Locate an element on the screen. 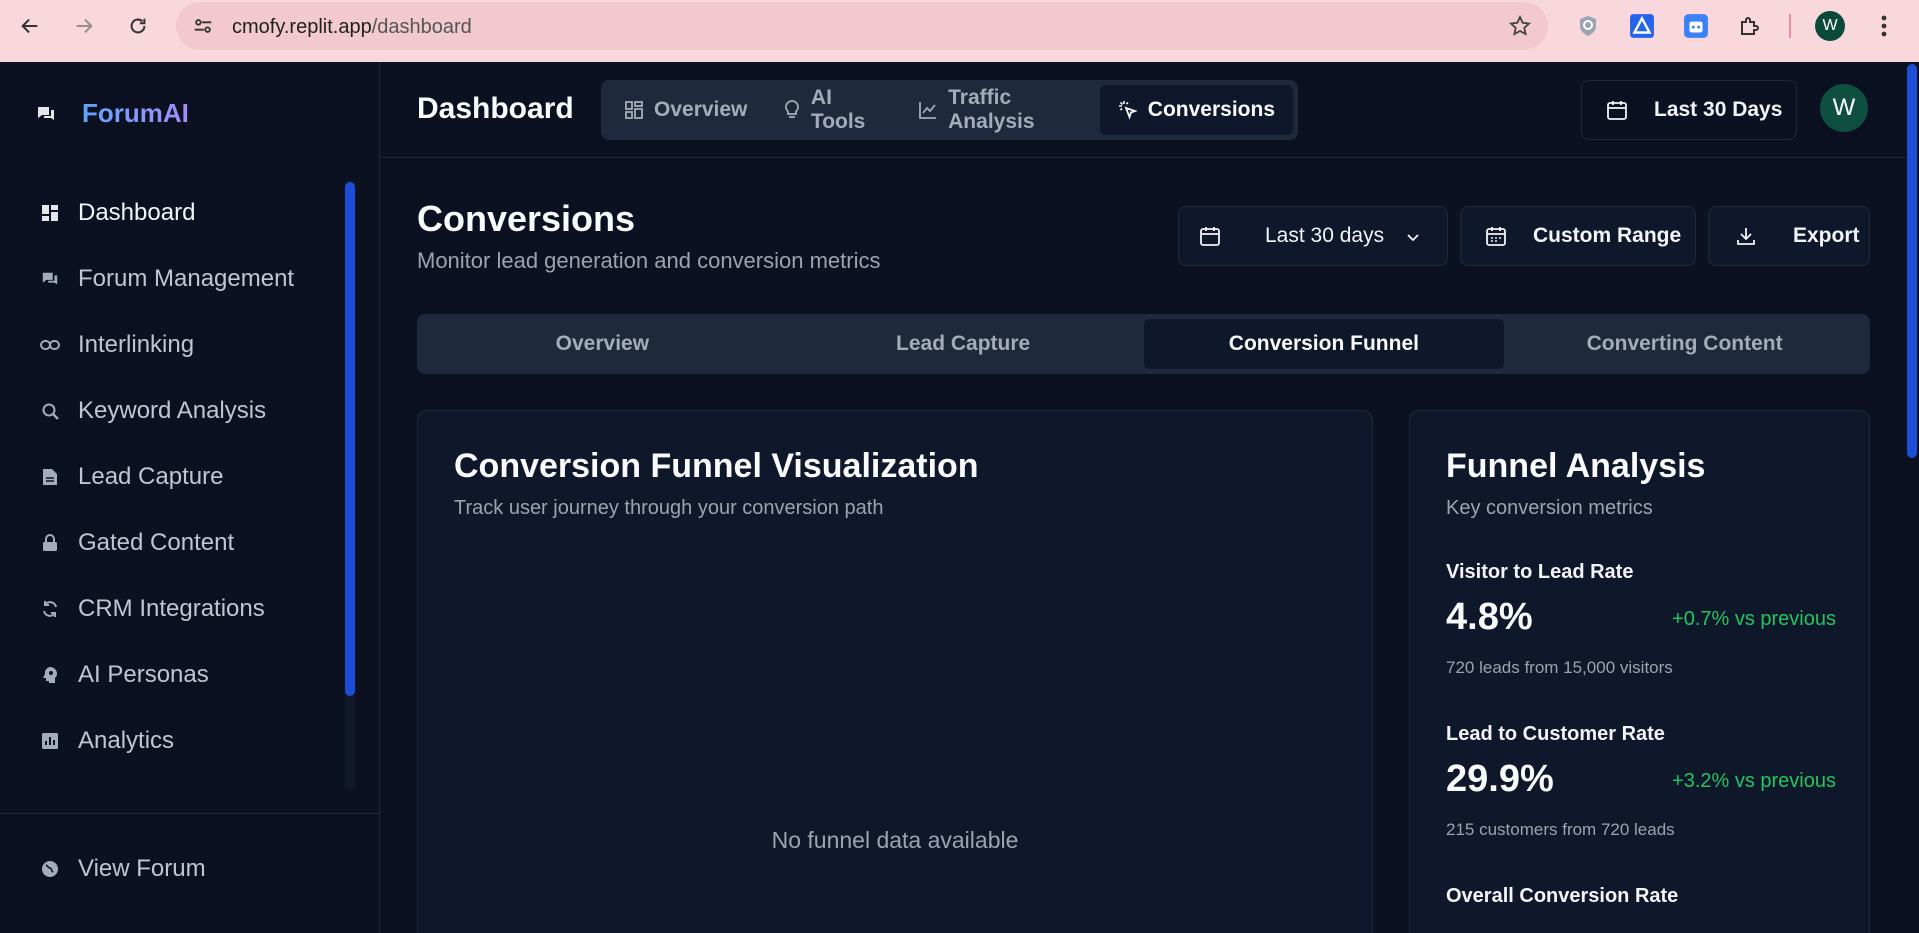 This screenshot has width=1919, height=933. tab-conversions: Conversions is located at coordinates (1196, 110).